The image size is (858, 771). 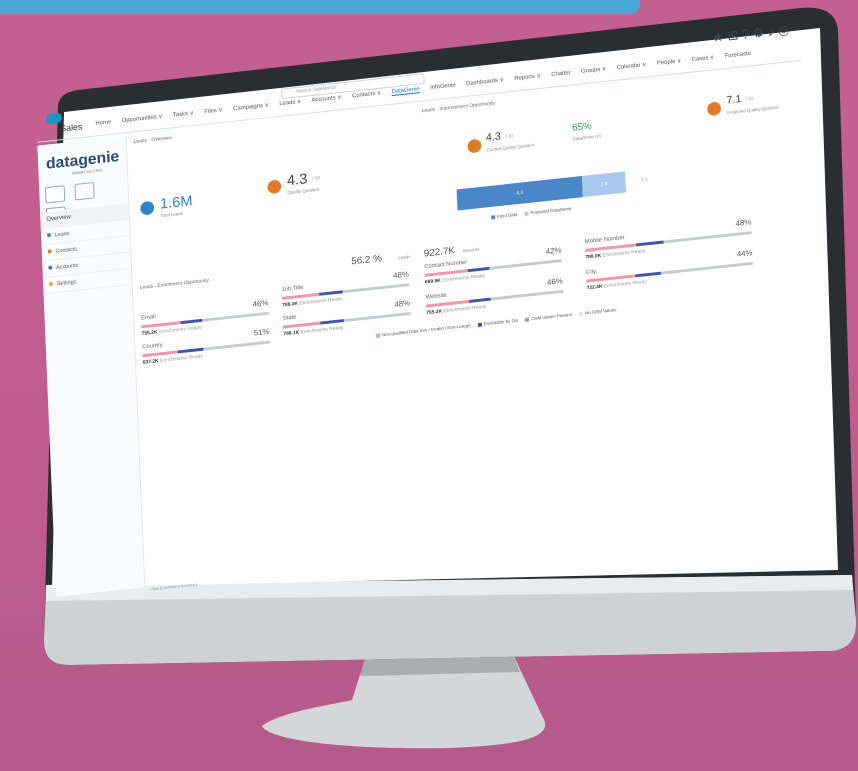 What do you see at coordinates (405, 91) in the screenshot?
I see `tab-datagenie: DataGenie` at bounding box center [405, 91].